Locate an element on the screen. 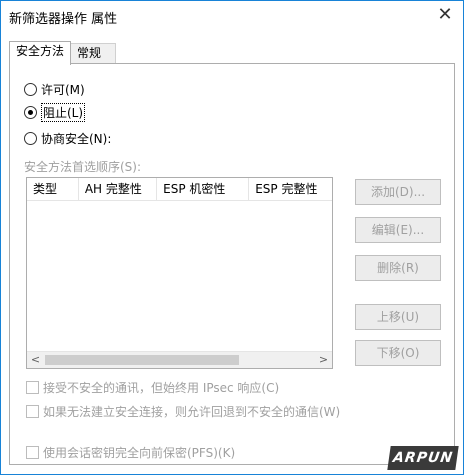 The width and height of the screenshot is (464, 475). scrollbar-thumb is located at coordinates (142, 360).